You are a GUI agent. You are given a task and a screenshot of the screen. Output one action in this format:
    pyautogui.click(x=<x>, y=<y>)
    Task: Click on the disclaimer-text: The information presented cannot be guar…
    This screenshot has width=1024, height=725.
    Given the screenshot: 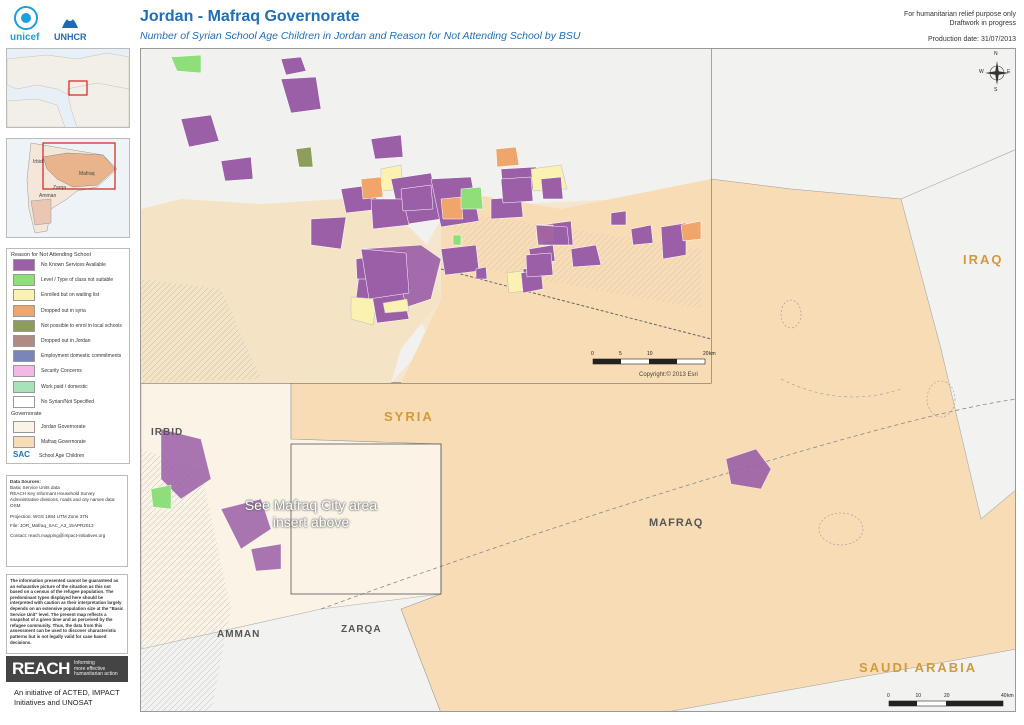 What is the action you would take?
    pyautogui.click(x=67, y=614)
    